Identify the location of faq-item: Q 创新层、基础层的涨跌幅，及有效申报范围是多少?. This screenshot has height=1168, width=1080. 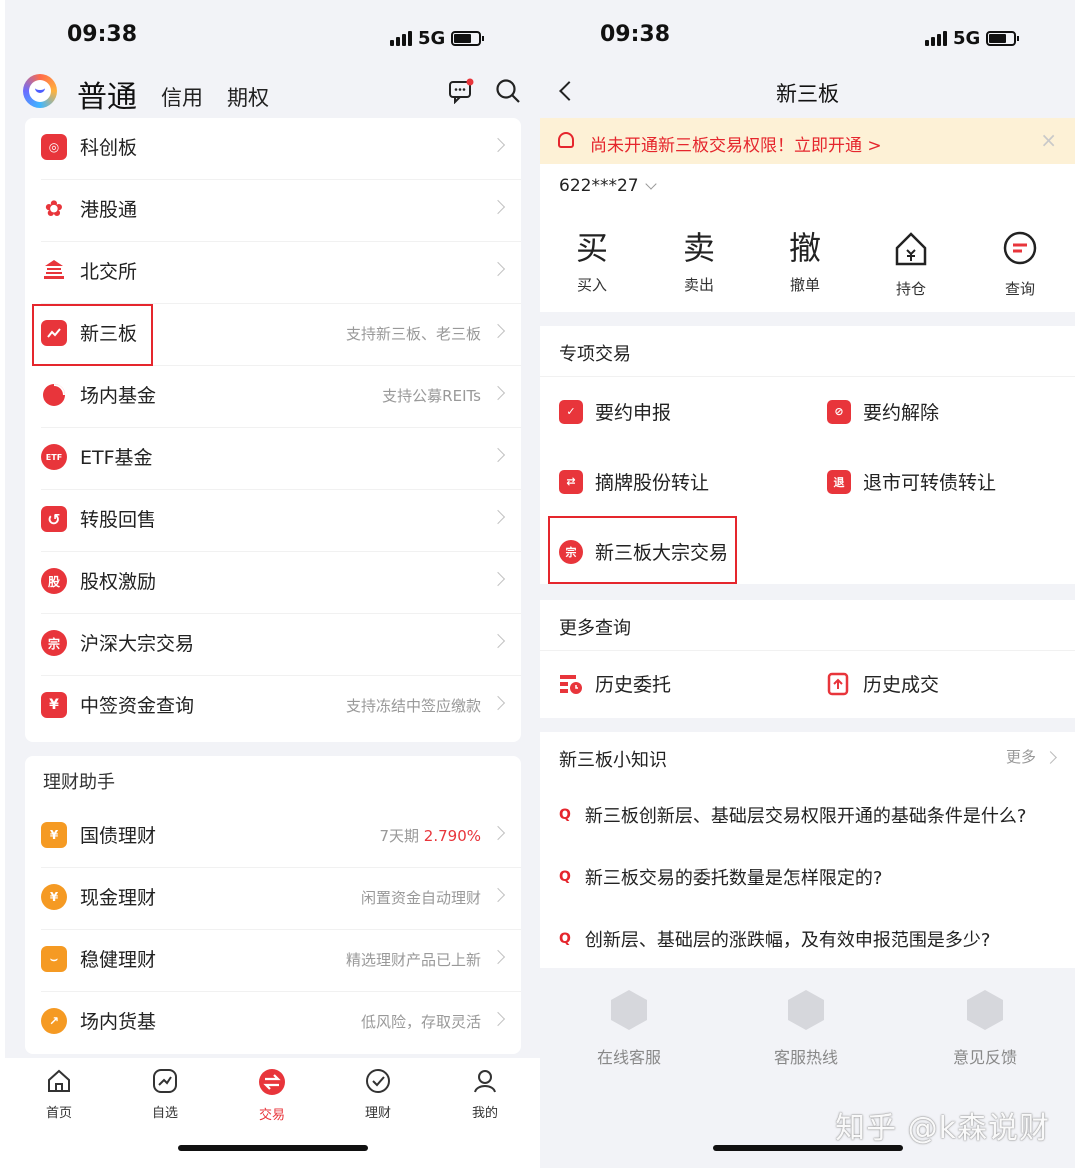
(774, 939).